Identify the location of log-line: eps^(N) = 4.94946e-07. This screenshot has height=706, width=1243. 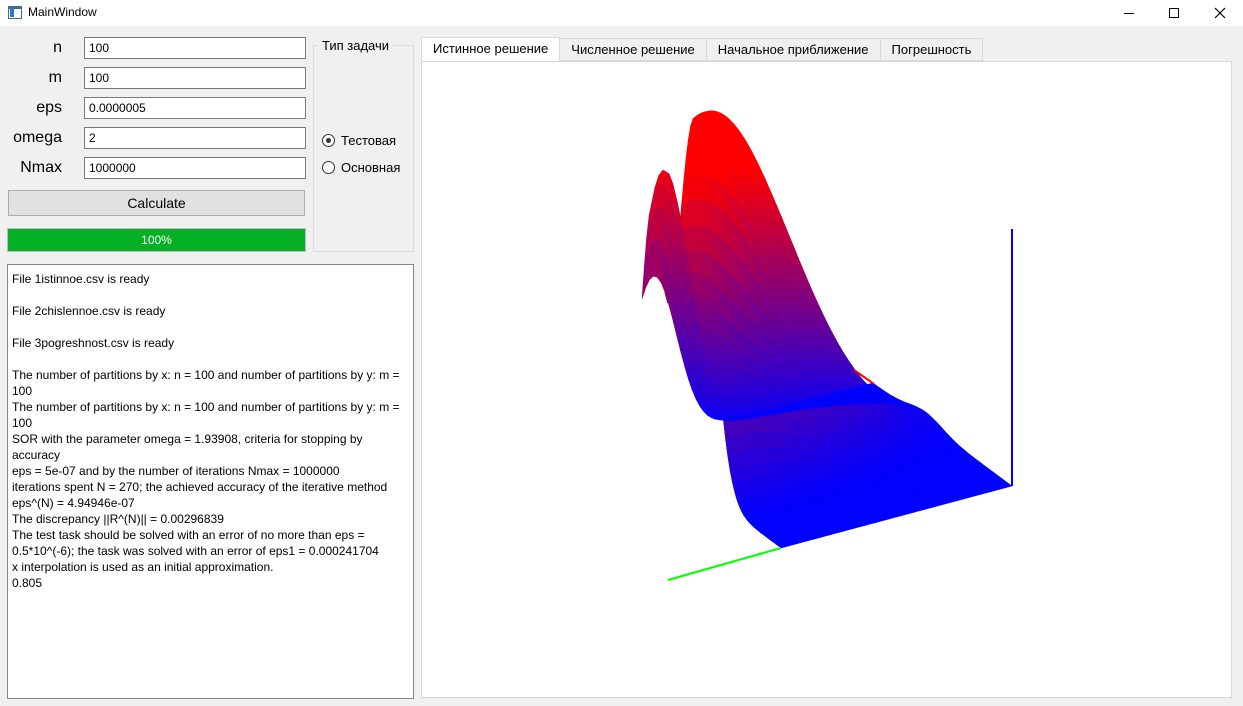
(73, 503).